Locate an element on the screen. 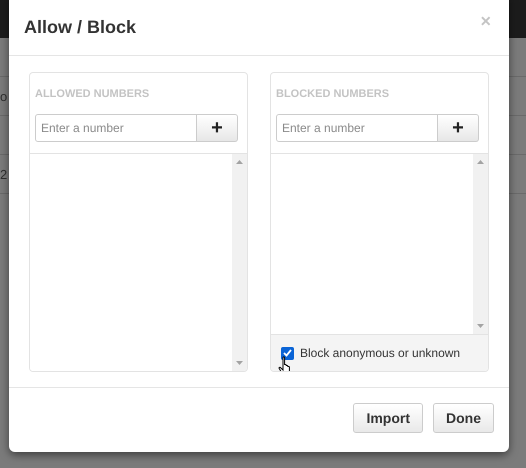  checkbox is located at coordinates (287, 353).